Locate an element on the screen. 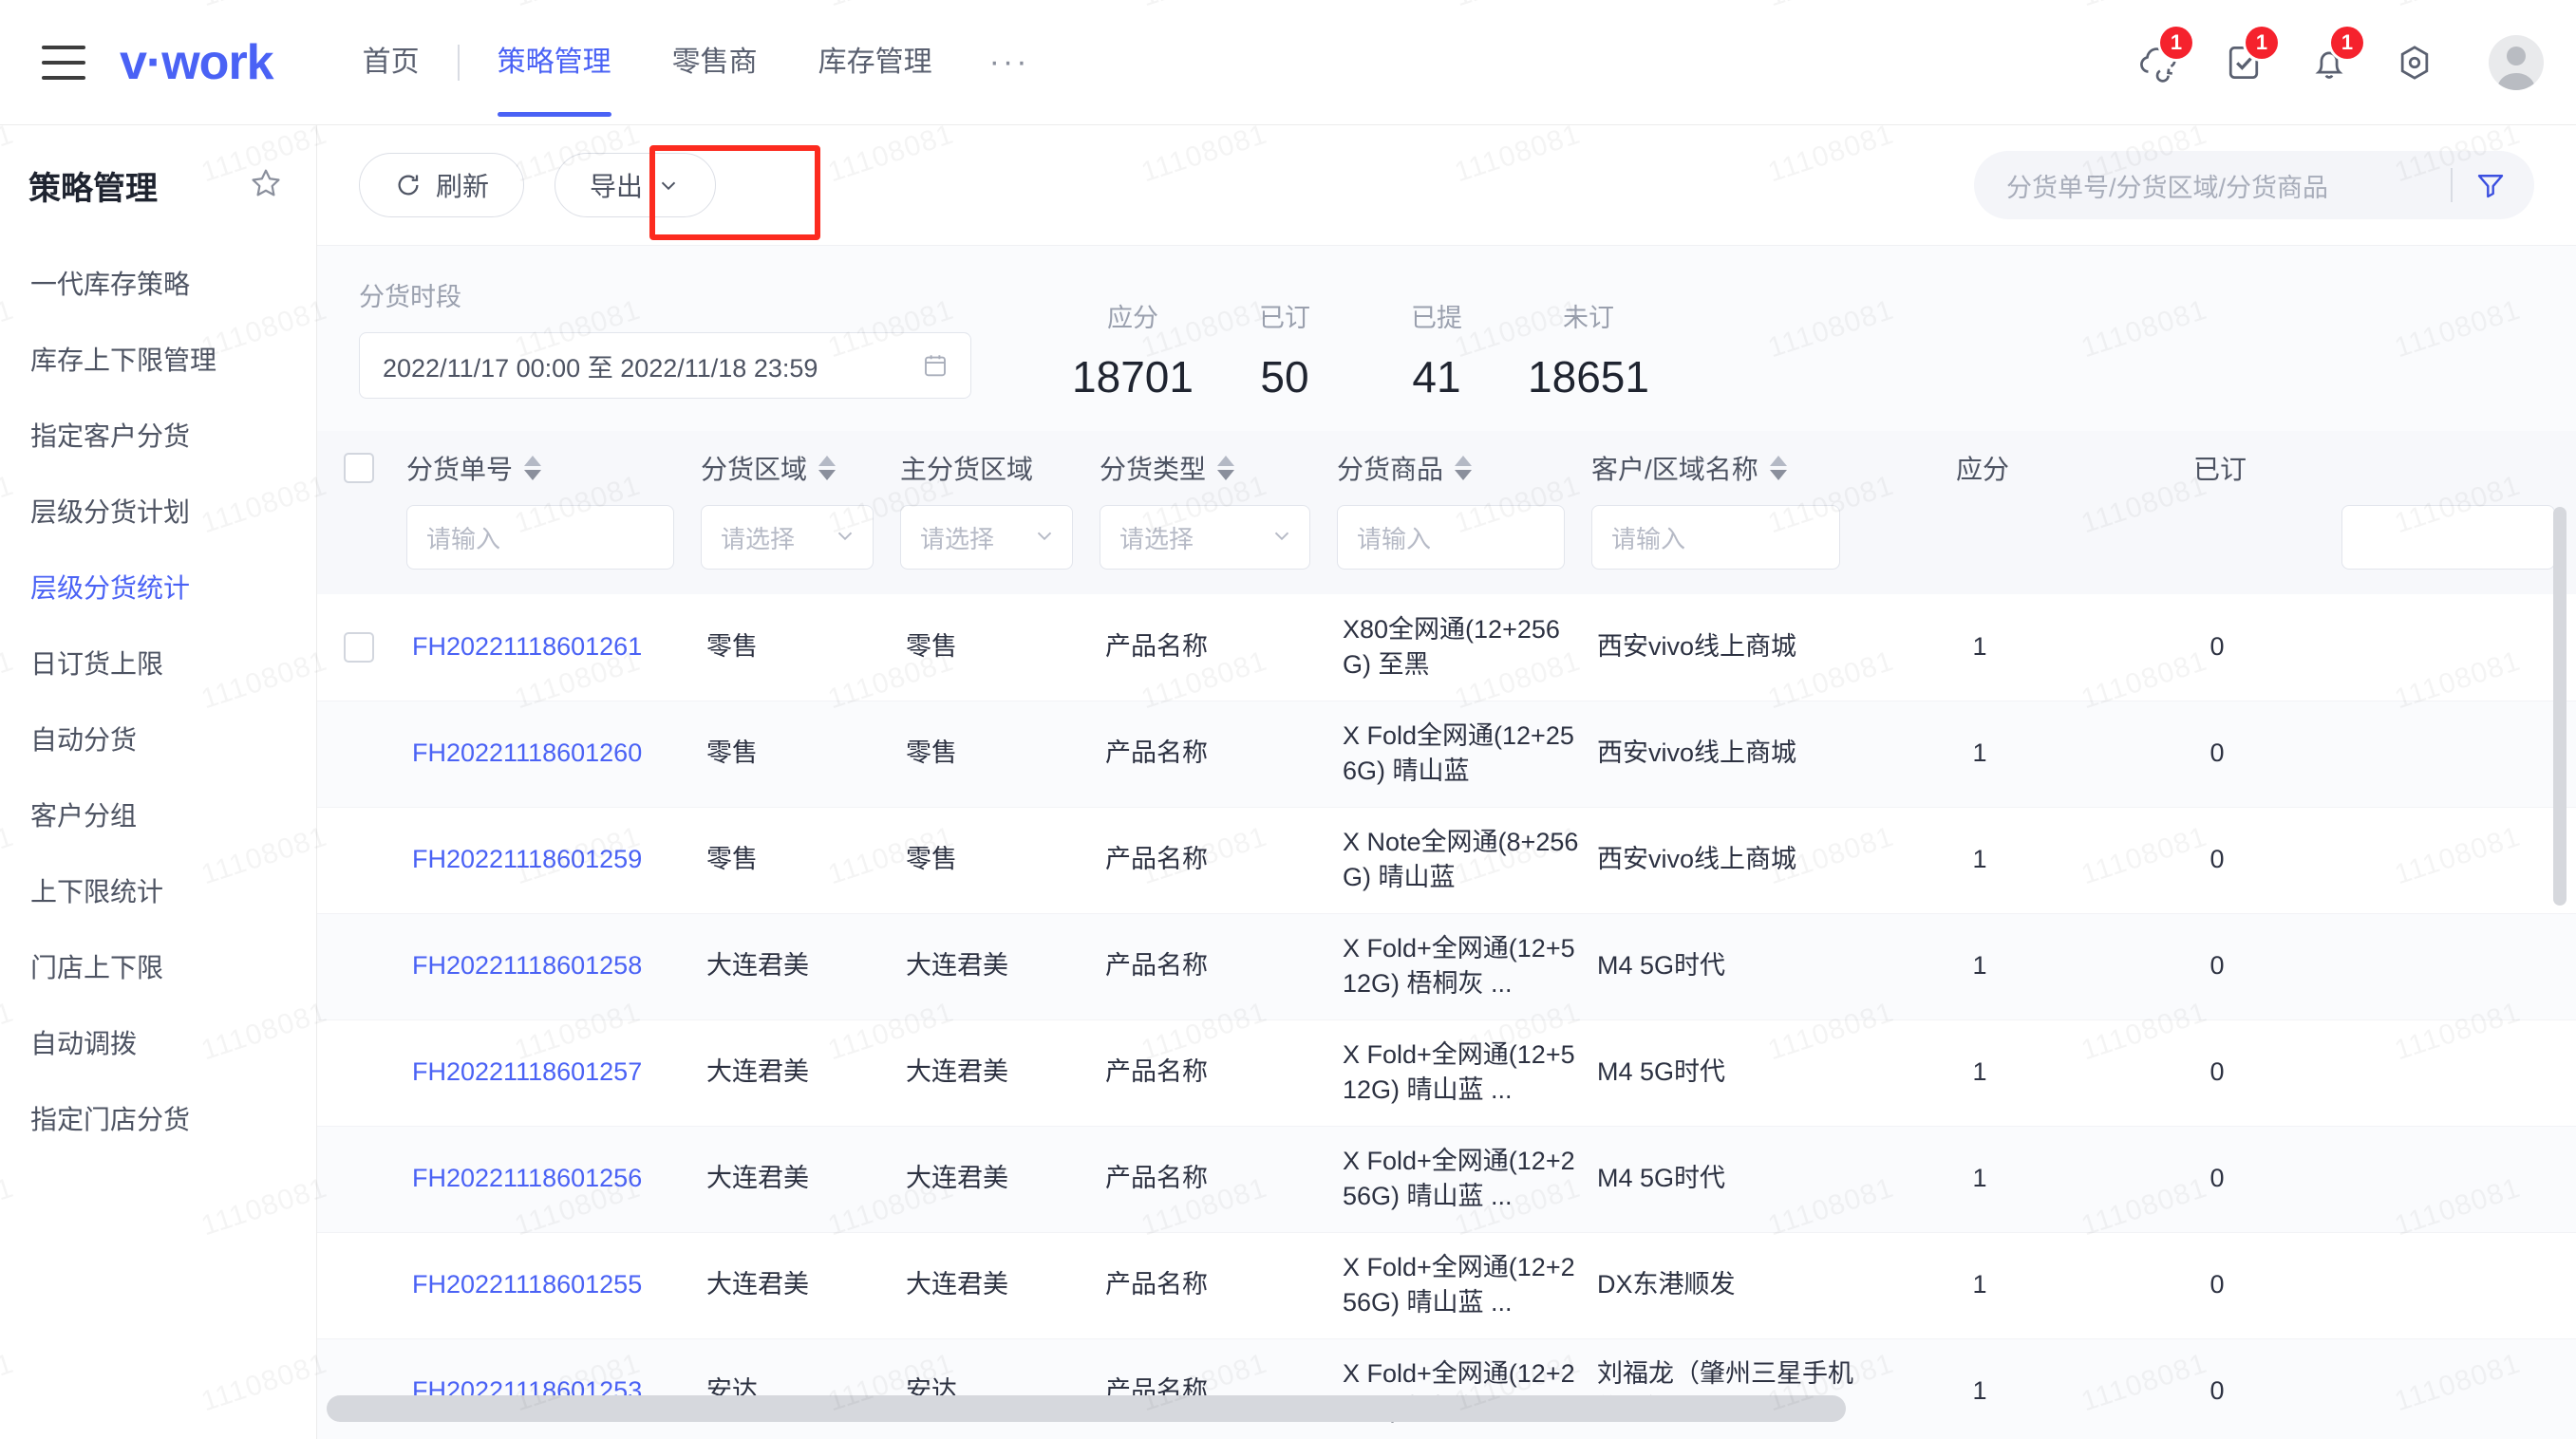 The width and height of the screenshot is (2576, 1439). filter-input-goods: 请输入 is located at coordinates (1451, 537).